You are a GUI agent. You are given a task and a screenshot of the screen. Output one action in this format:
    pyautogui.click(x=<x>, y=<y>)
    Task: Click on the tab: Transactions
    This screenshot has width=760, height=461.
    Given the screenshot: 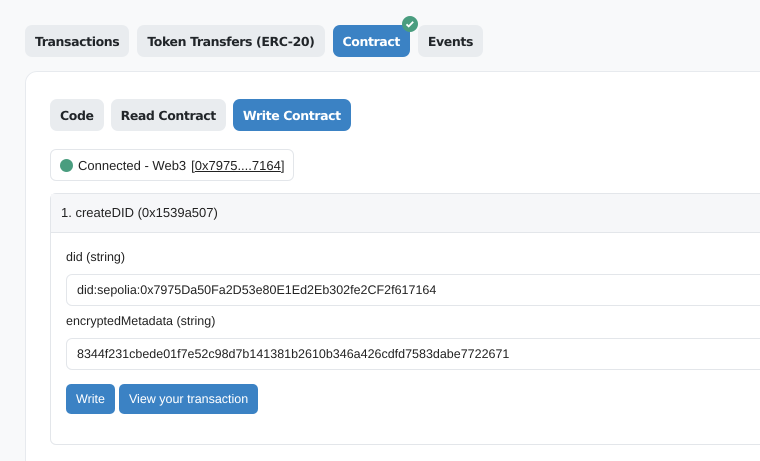 What is the action you would take?
    pyautogui.click(x=77, y=41)
    